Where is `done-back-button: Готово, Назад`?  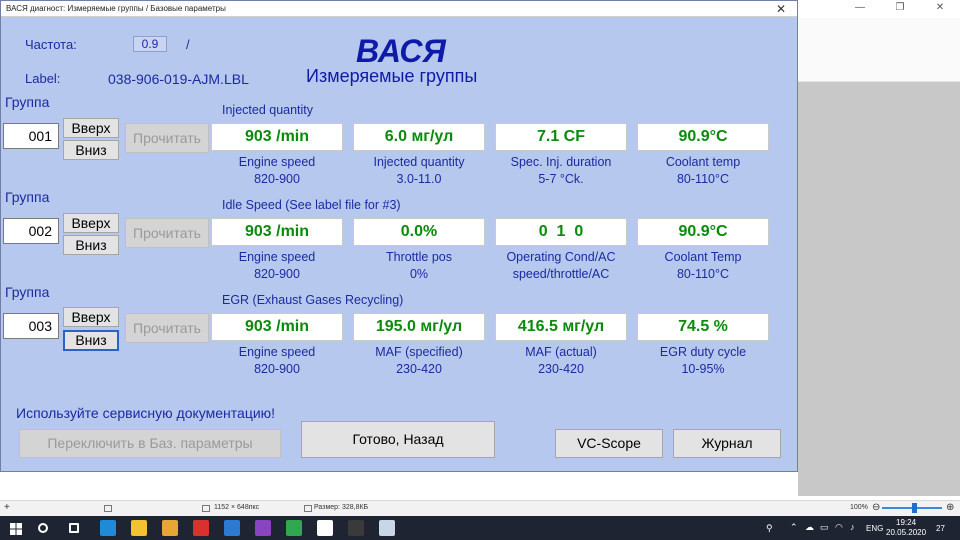 done-back-button: Готово, Назад is located at coordinates (398, 439).